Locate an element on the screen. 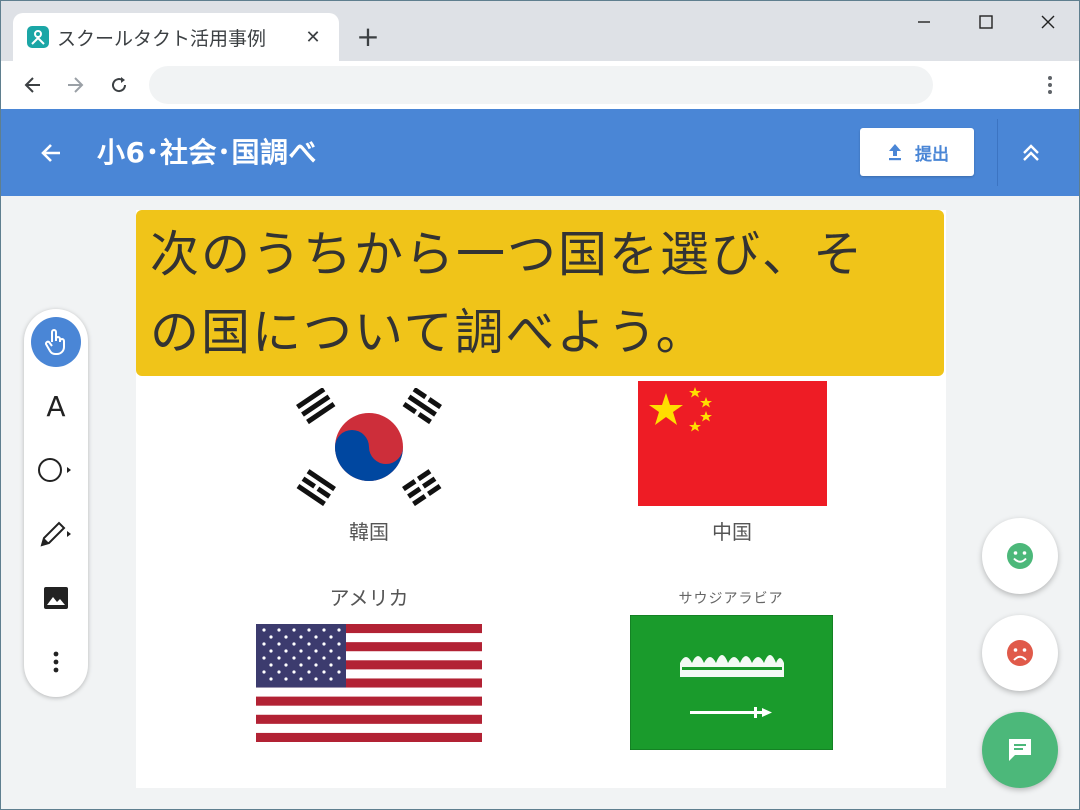 This screenshot has height=810, width=1080. tab-close-icon: ✕ is located at coordinates (313, 37).